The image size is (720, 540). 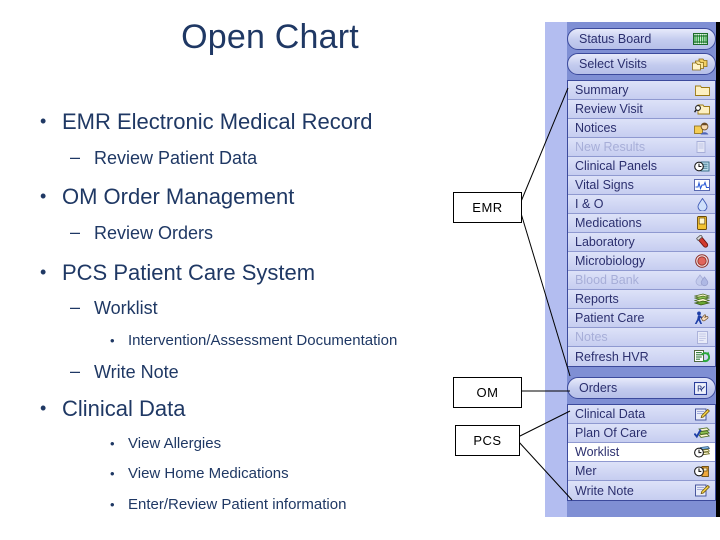 What do you see at coordinates (641, 204) in the screenshot?
I see `menu-item-i-and-o: I & O` at bounding box center [641, 204].